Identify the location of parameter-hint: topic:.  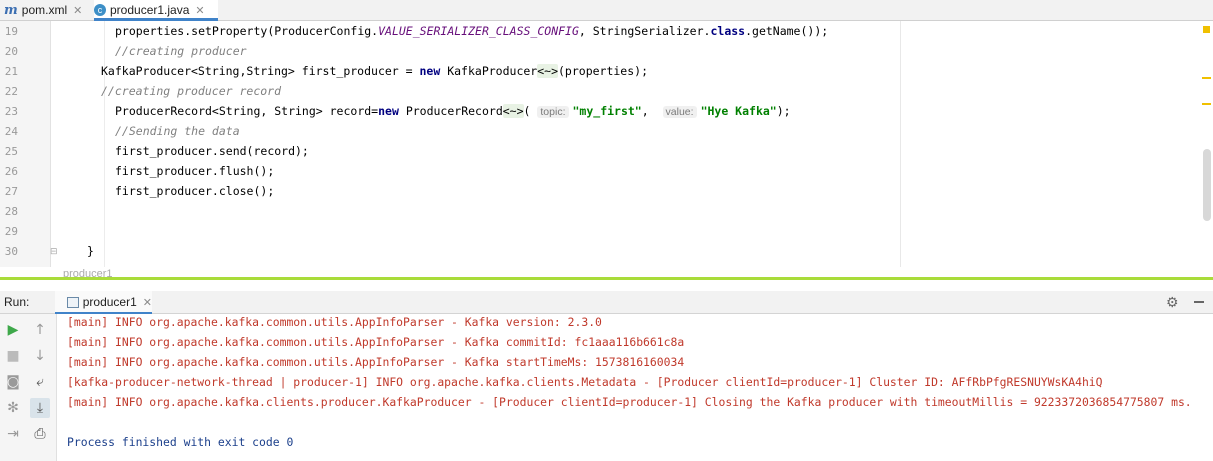
(553, 112).